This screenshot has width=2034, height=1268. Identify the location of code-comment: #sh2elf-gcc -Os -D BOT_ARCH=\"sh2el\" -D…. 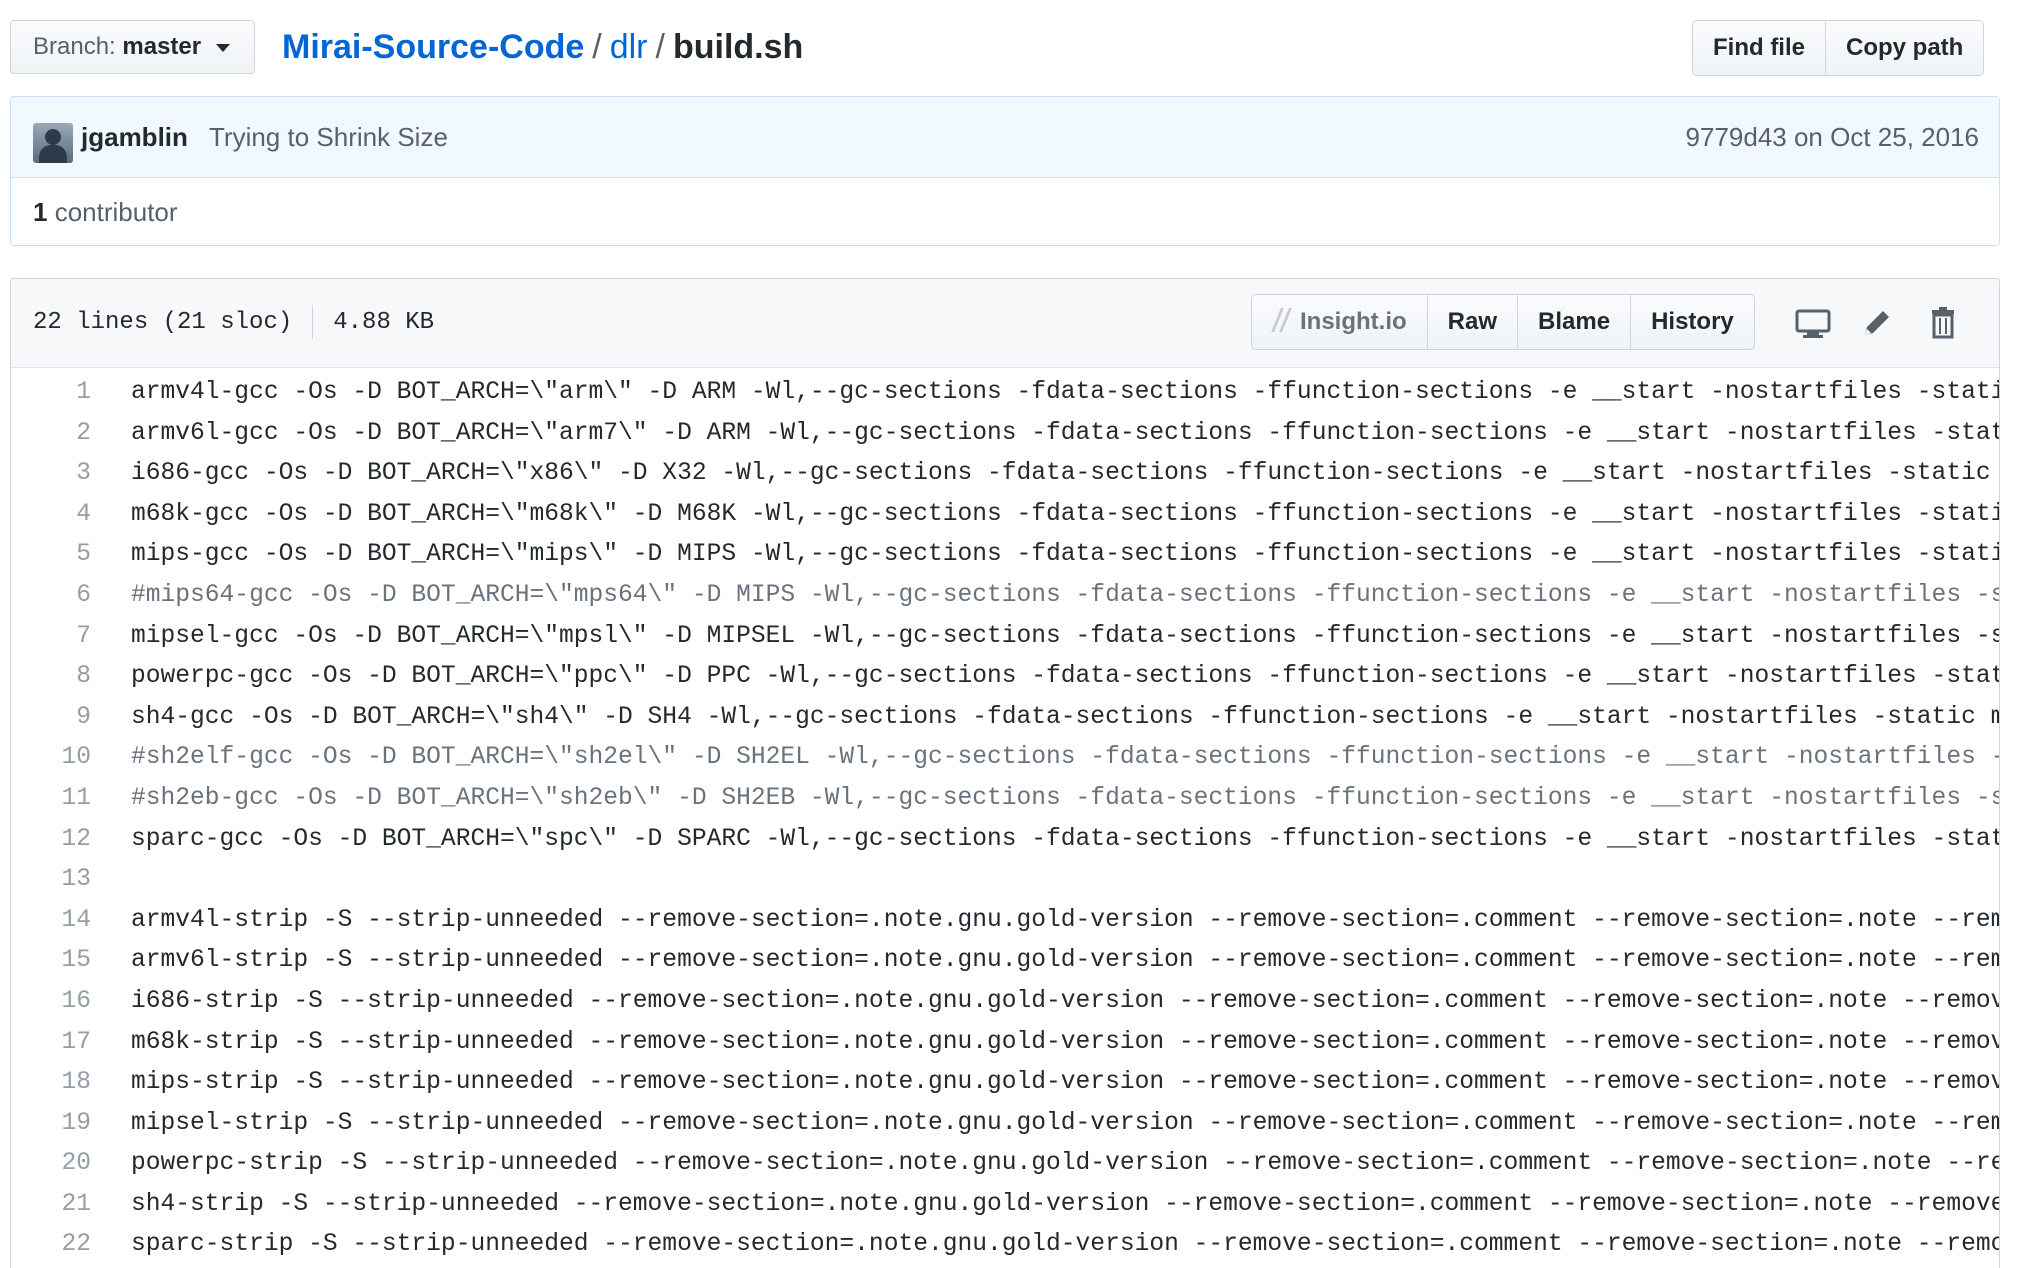
(1065, 758).